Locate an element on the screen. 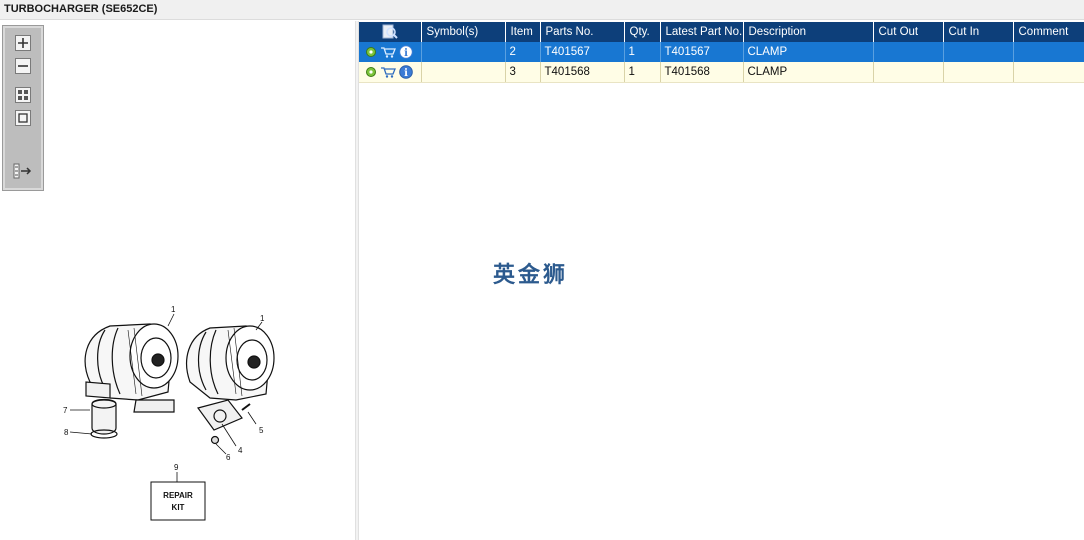  actual-size-icon is located at coordinates (23, 118).